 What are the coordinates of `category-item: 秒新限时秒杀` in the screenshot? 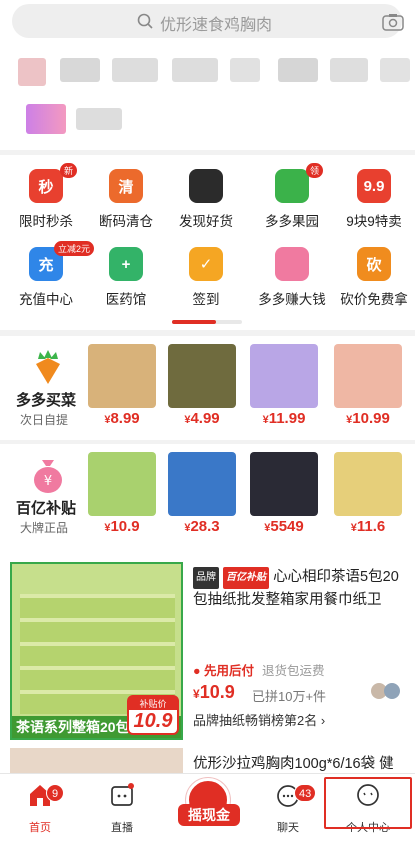 It's located at (46, 196).